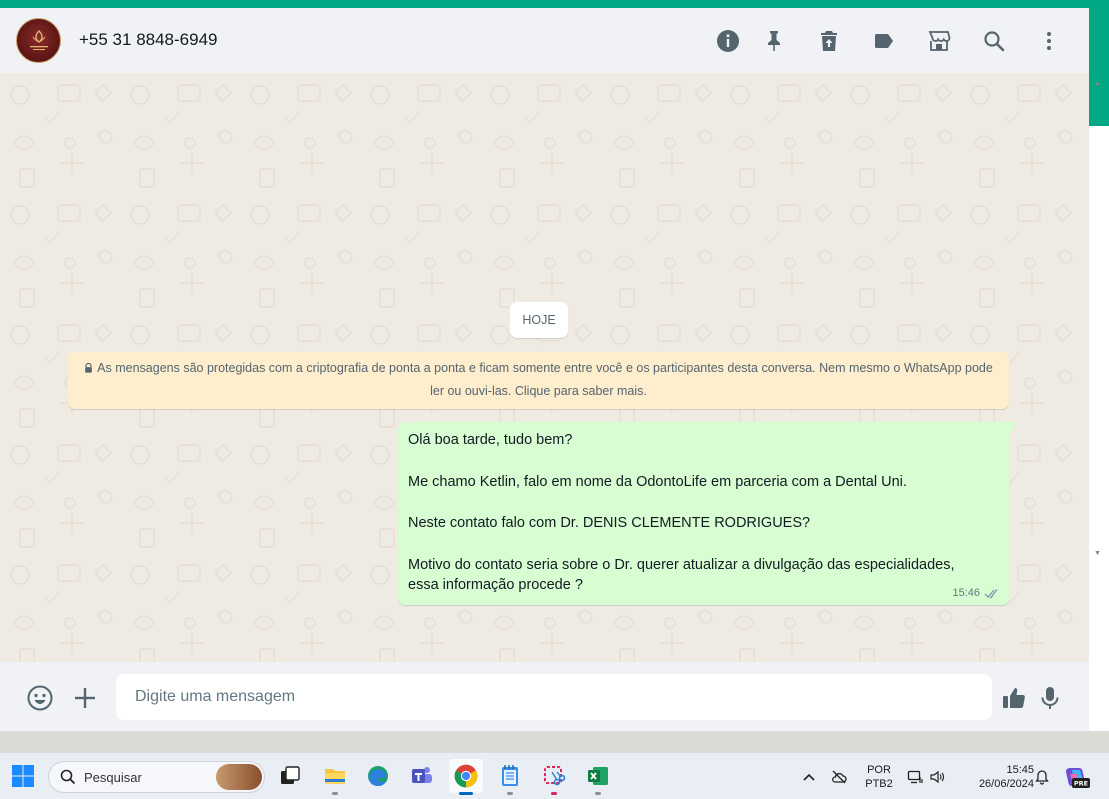  What do you see at coordinates (148, 40) in the screenshot?
I see `contact-name: +55 31 8848-6949` at bounding box center [148, 40].